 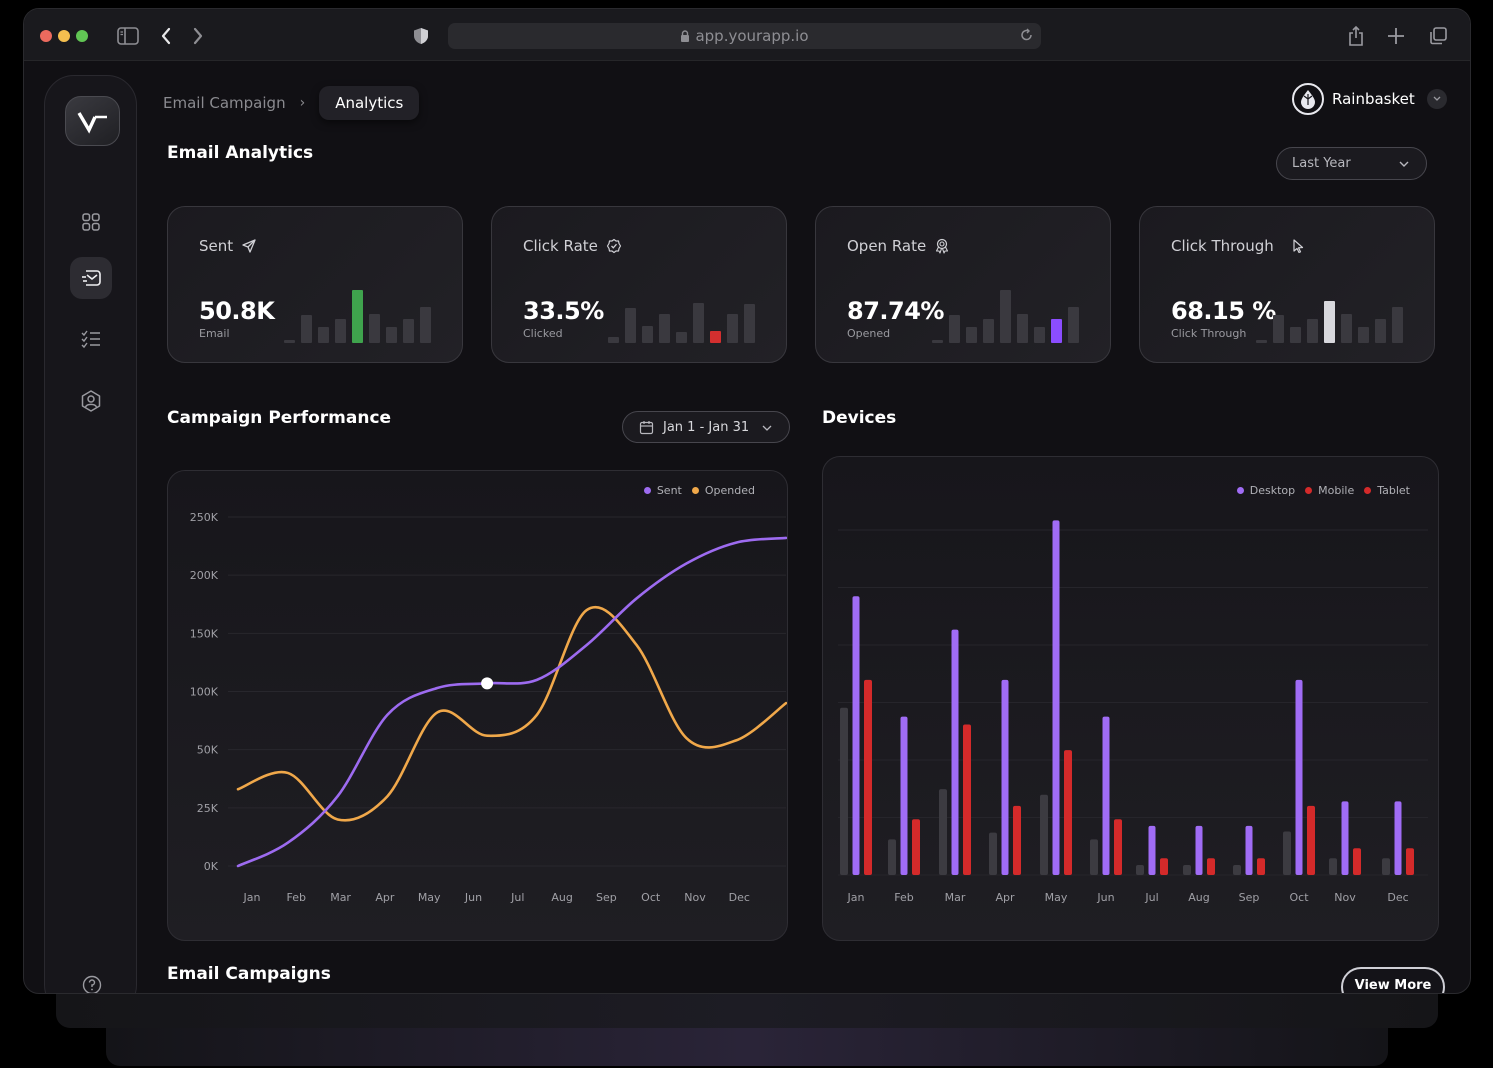 I want to click on bar-other-jan, so click(x=844, y=791).